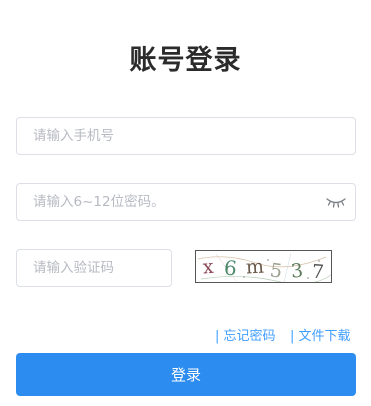 The height and width of the screenshot is (406, 371). I want to click on password-input, so click(186, 202).